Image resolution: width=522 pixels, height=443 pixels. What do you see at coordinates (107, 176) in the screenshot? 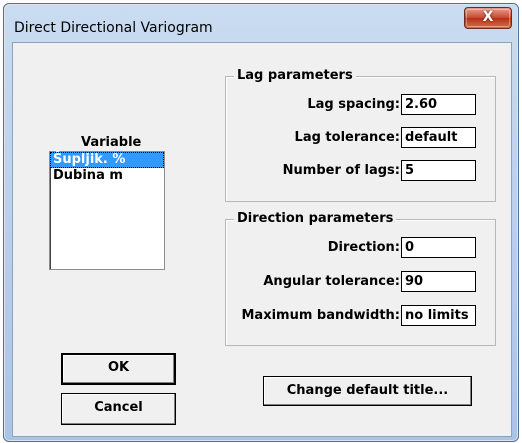
I see `variable-item: Dubina m` at bounding box center [107, 176].